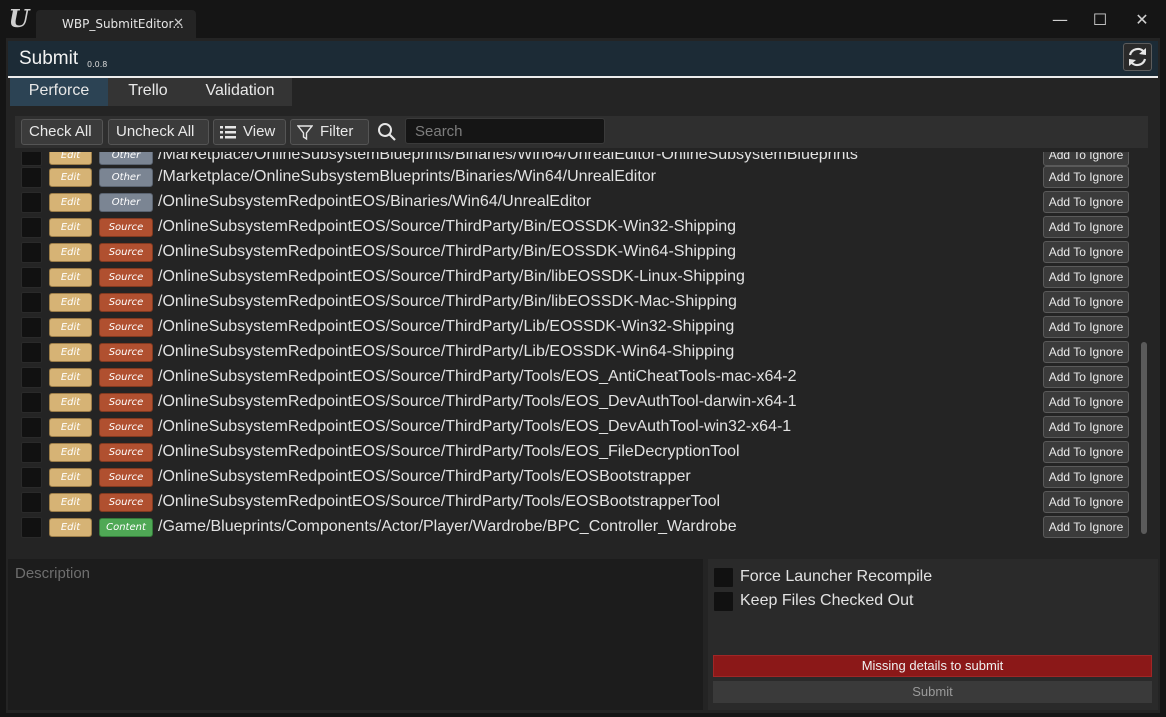 This screenshot has width=1166, height=717. What do you see at coordinates (1144, 438) in the screenshot?
I see `list-scrollbar` at bounding box center [1144, 438].